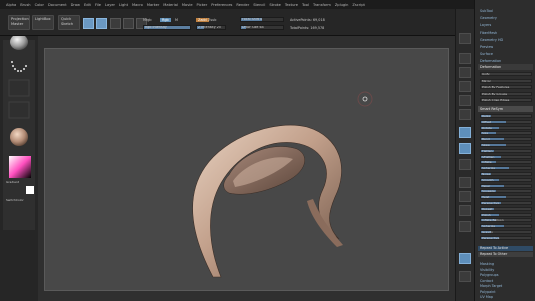 Image resolution: width=535 pixels, height=301 pixels. Describe the element at coordinates (505, 248) in the screenshot. I see `repeat-to-active-button: Repeat To Active` at that location.